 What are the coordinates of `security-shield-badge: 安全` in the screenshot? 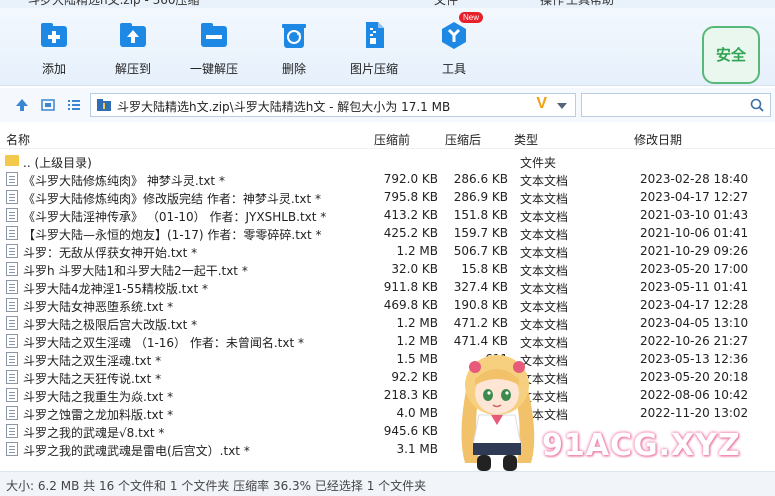 It's located at (731, 55).